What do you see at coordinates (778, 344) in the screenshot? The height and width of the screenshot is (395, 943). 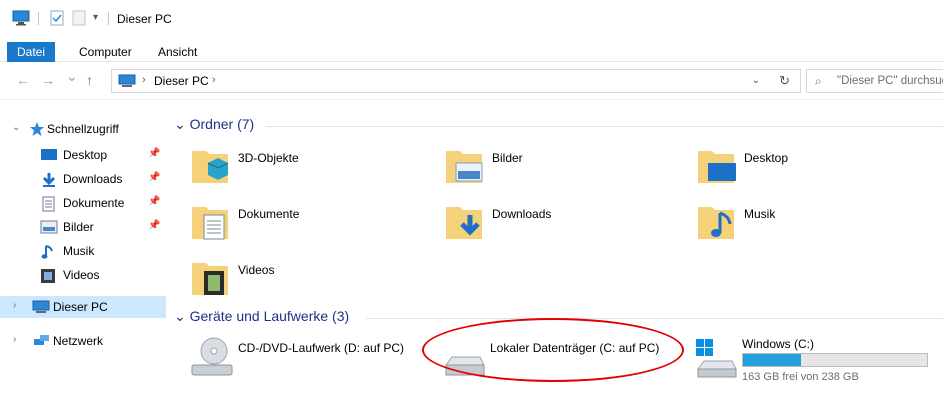 I see `drive-label: Windows (C:)` at bounding box center [778, 344].